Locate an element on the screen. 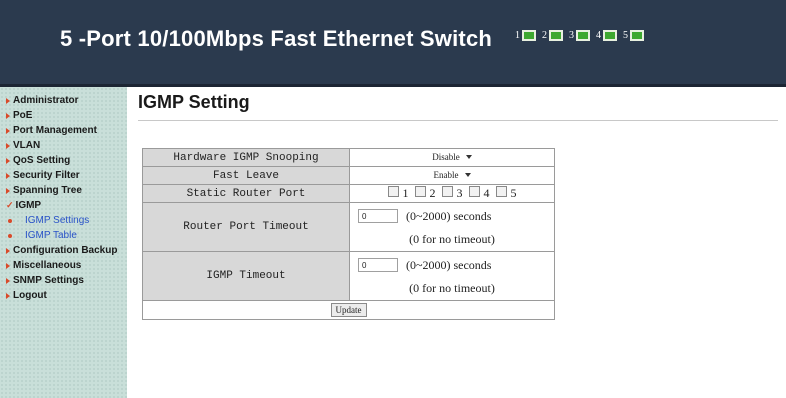  port-checkbox-item: 1 is located at coordinates (398, 193).